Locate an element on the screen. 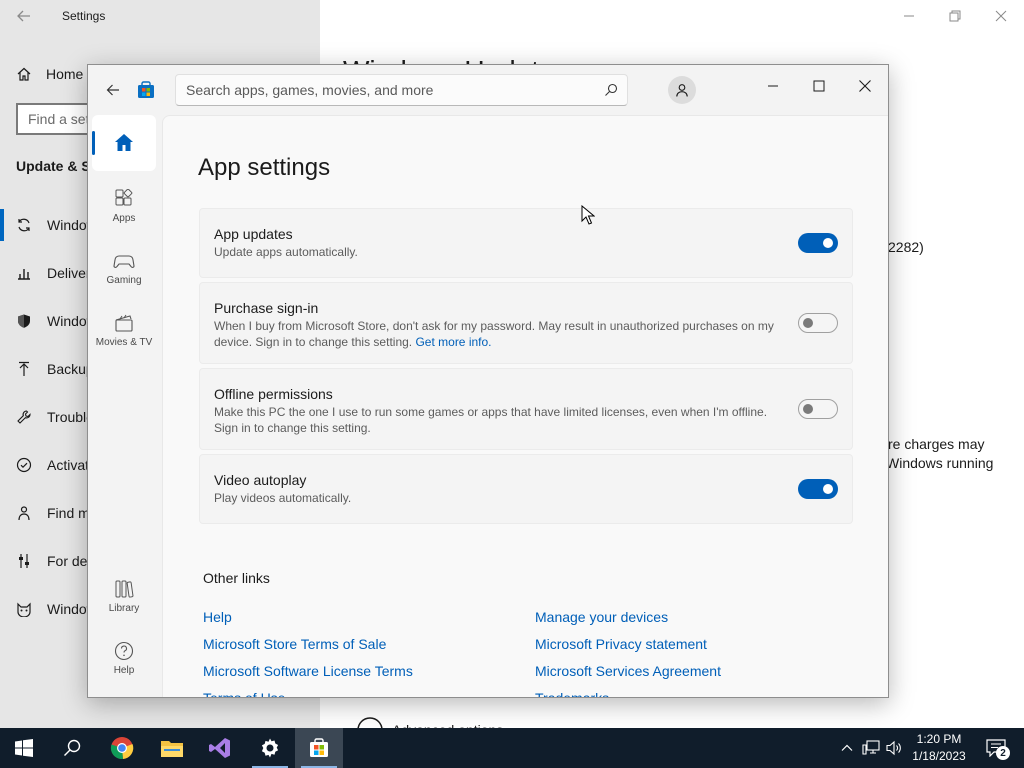 The height and width of the screenshot is (768, 1024). insider-cat-icon is located at coordinates (24, 609).